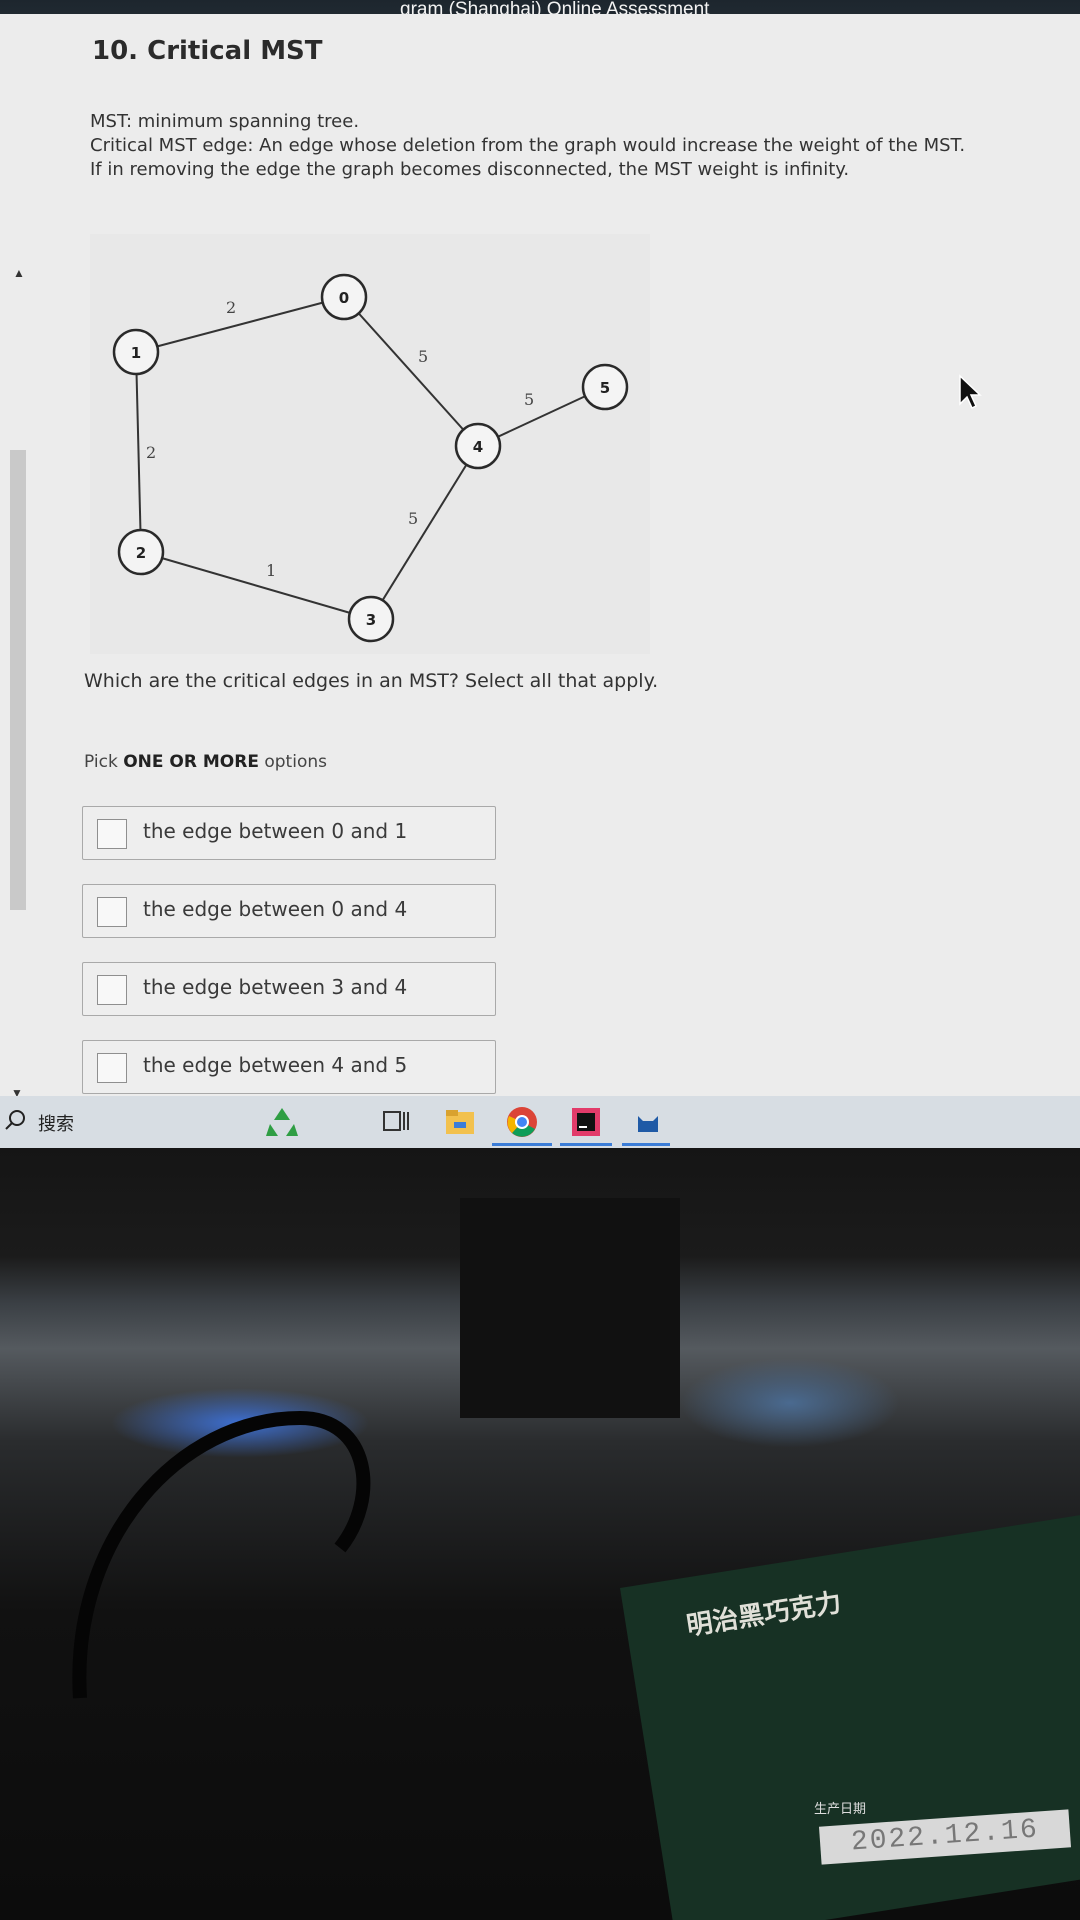 The width and height of the screenshot is (1080, 1920). Describe the element at coordinates (478, 447) in the screenshot. I see `graph-node-label: 4` at that location.